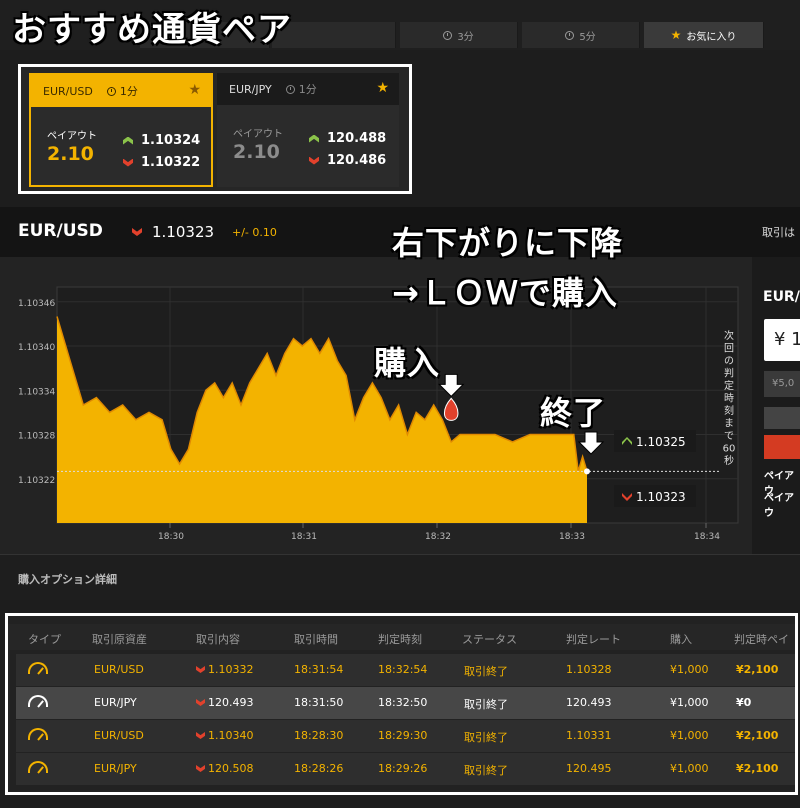  I want to click on low-rate: 120.486, so click(347, 160).